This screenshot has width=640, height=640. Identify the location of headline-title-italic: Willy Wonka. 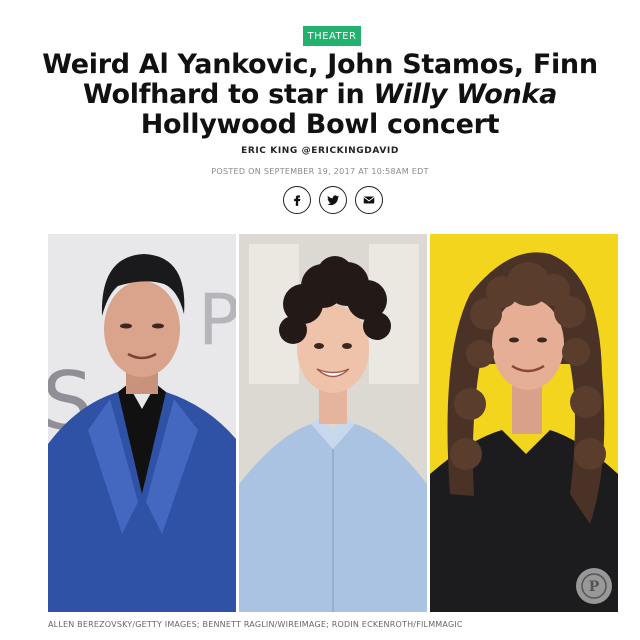
(465, 94).